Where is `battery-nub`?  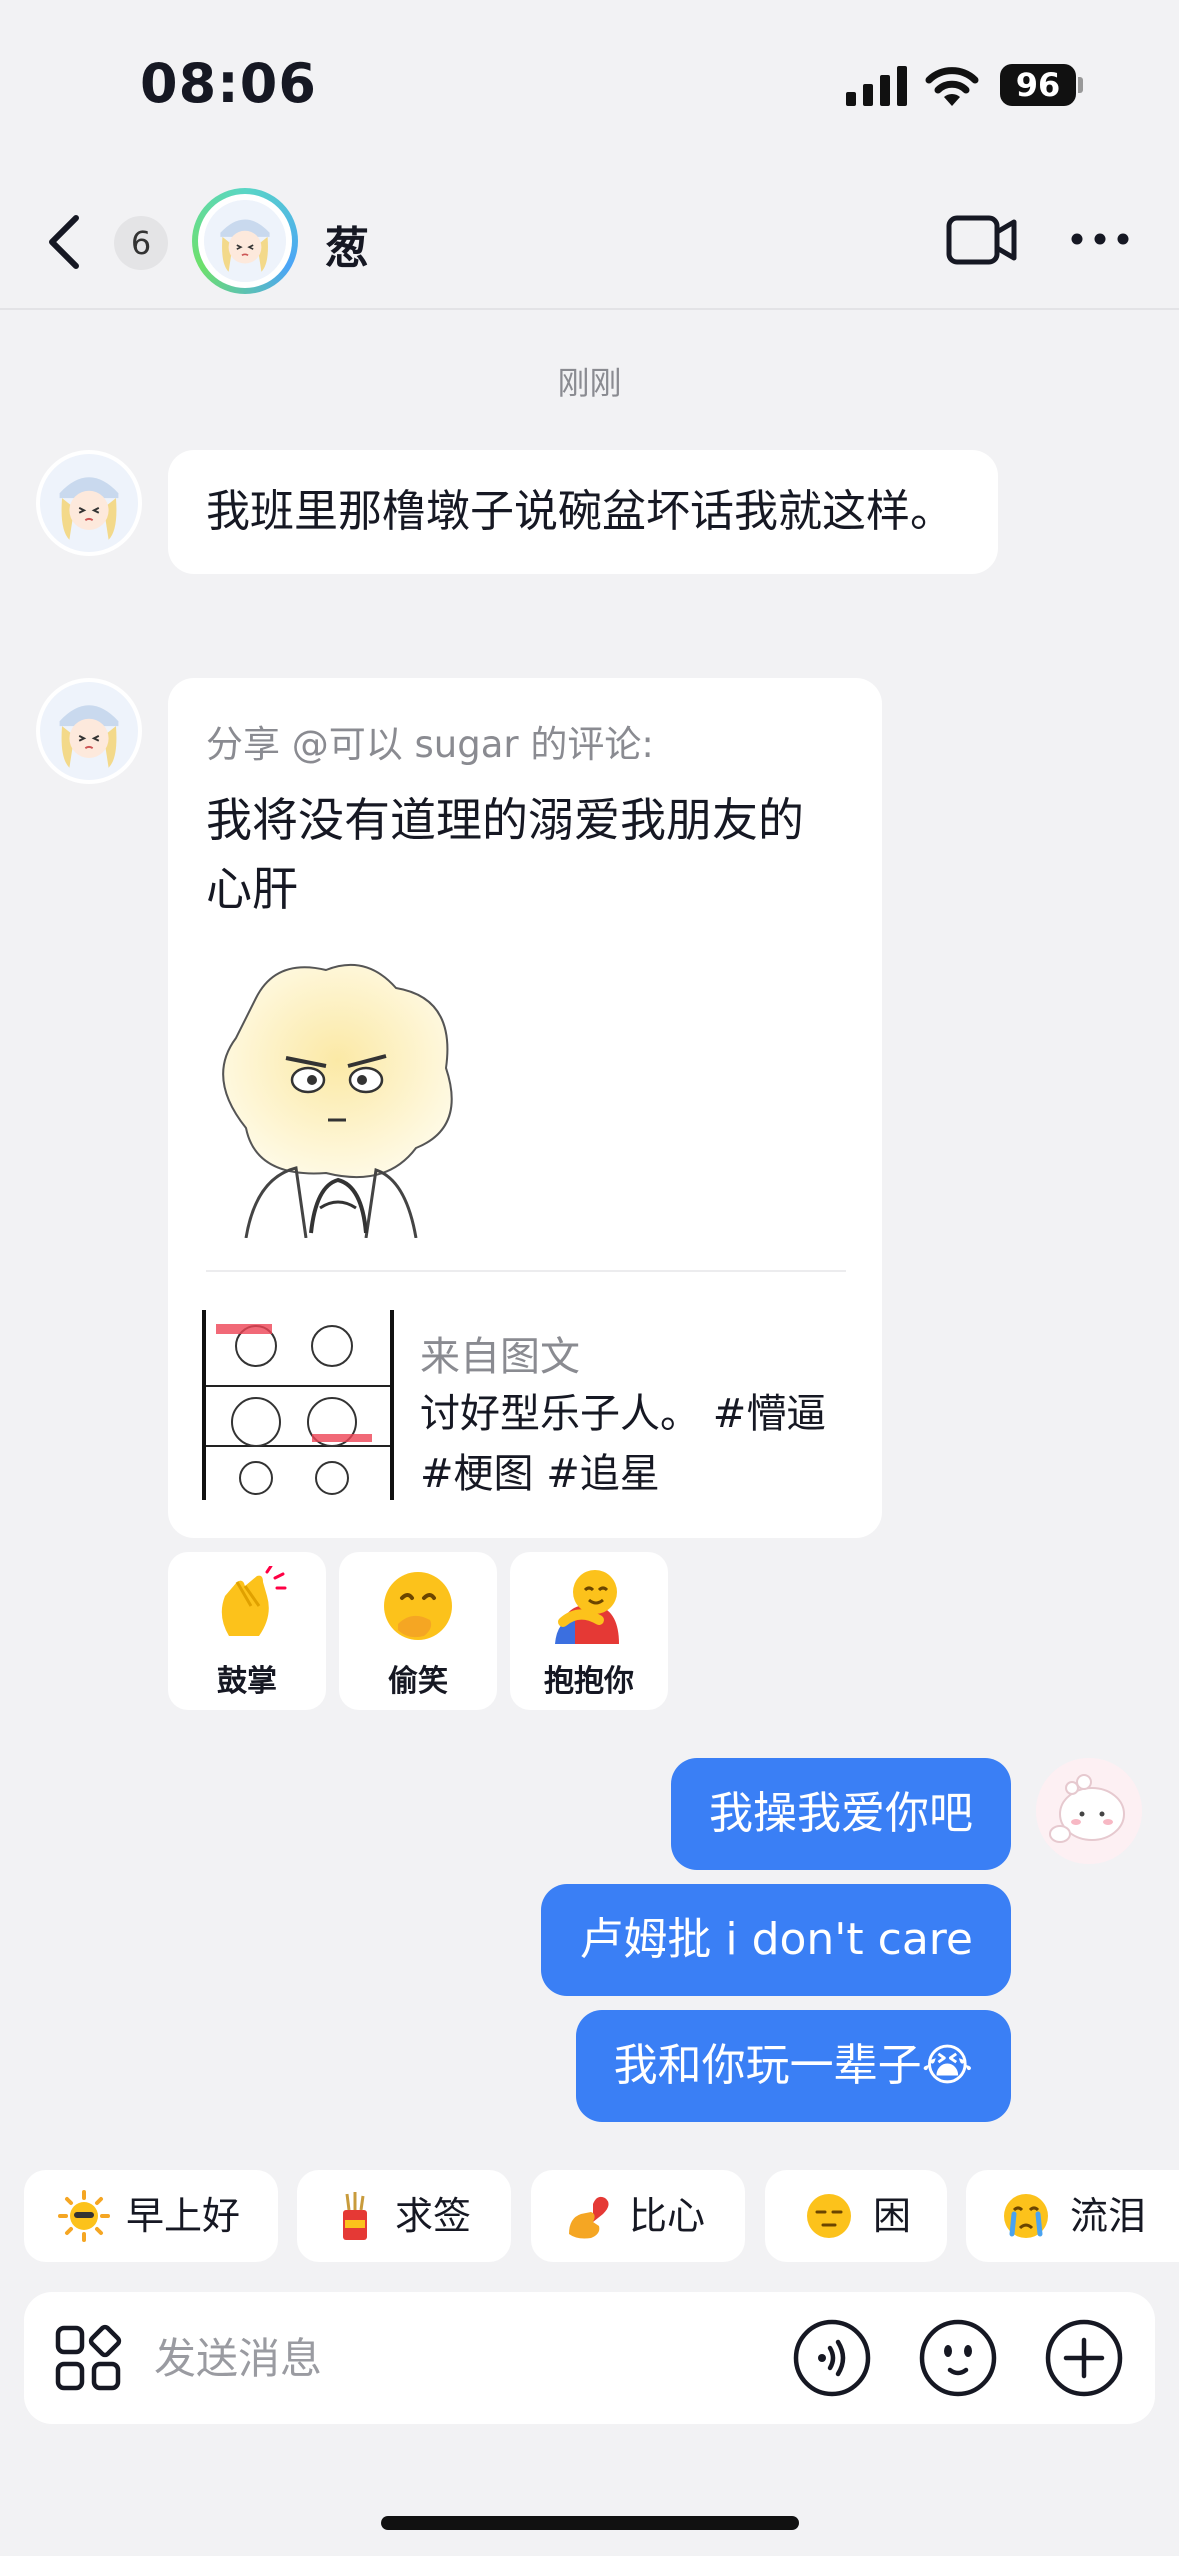
battery-nub is located at coordinates (1080, 85).